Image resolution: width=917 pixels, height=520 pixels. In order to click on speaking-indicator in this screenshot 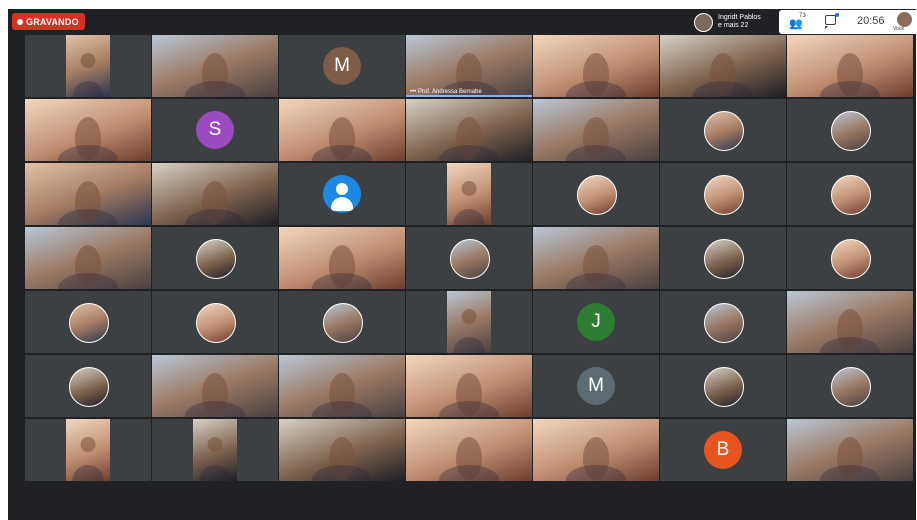, I will do `click(469, 96)`.